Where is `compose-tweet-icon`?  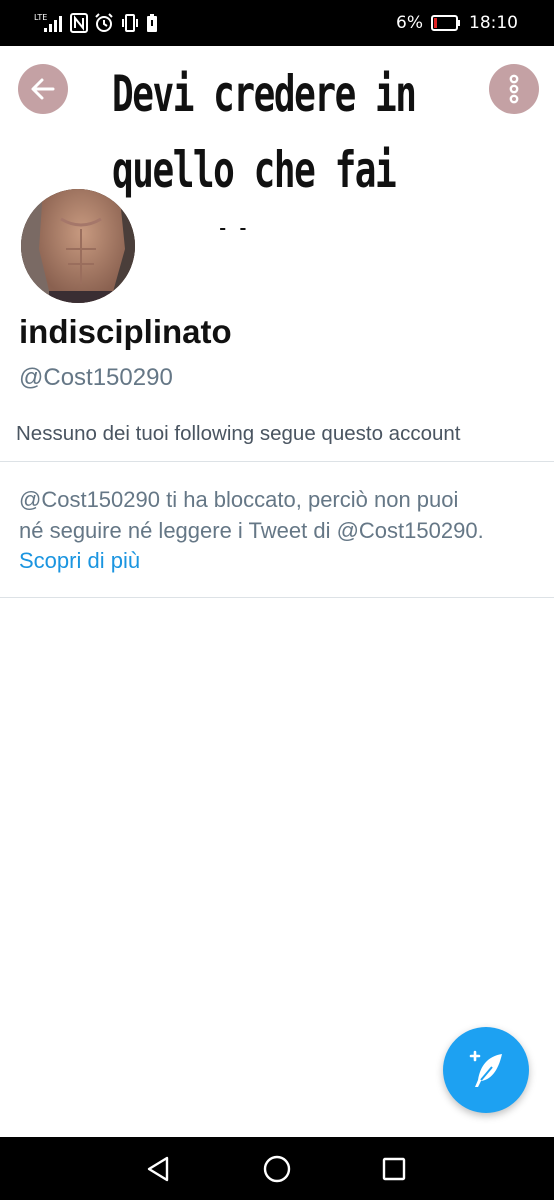
compose-tweet-icon is located at coordinates (486, 1070).